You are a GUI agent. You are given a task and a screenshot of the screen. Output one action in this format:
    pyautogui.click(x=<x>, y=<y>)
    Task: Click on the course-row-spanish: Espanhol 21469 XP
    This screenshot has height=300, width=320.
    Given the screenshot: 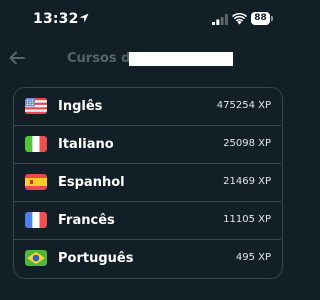 What is the action you would take?
    pyautogui.click(x=147, y=183)
    